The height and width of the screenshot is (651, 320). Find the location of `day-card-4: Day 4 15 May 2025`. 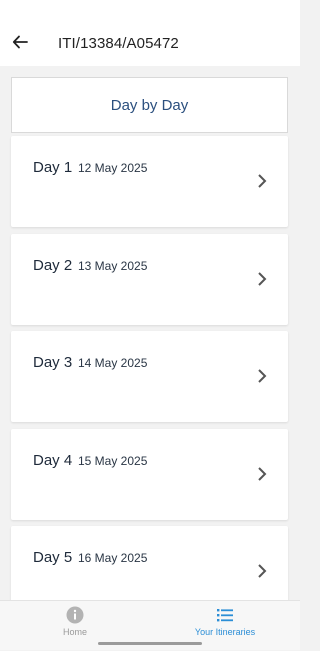

day-card-4: Day 4 15 May 2025 is located at coordinates (149, 474).